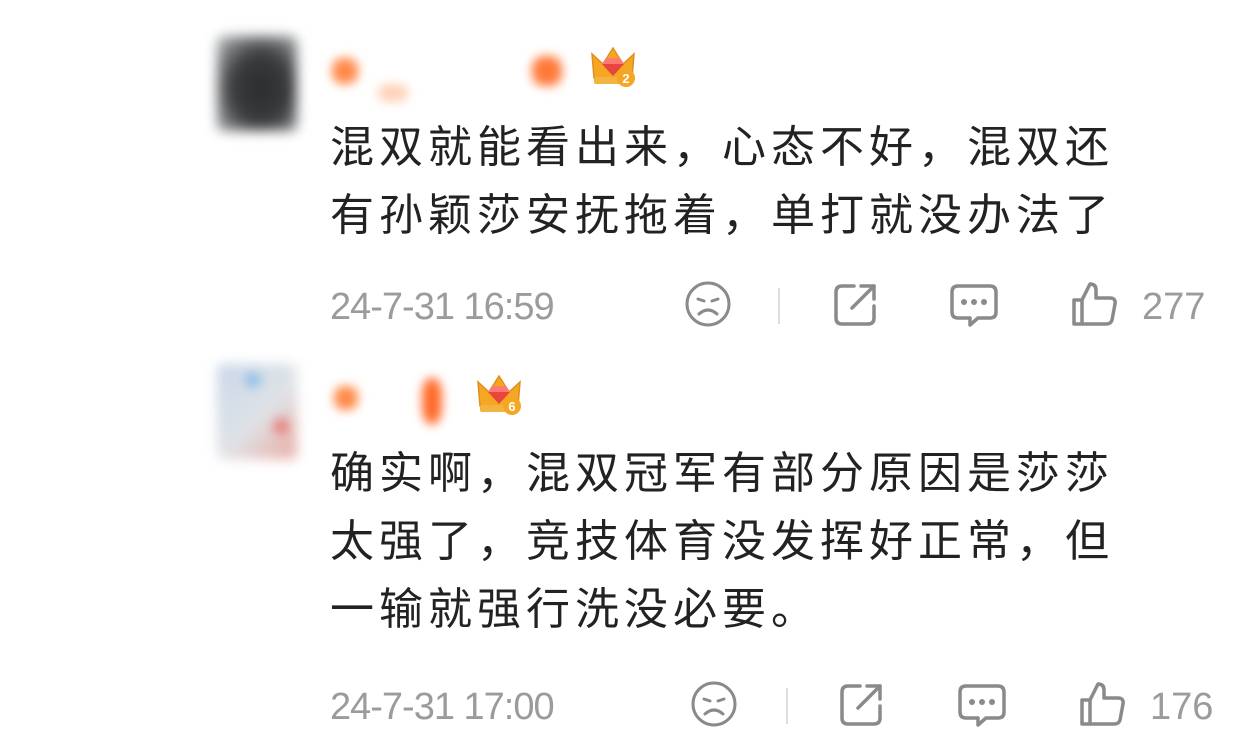 This screenshot has width=1255, height=752. Describe the element at coordinates (722, 541) in the screenshot. I see `comment-text-line: 太强了，竞技体育没发挥好正常，但` at that location.